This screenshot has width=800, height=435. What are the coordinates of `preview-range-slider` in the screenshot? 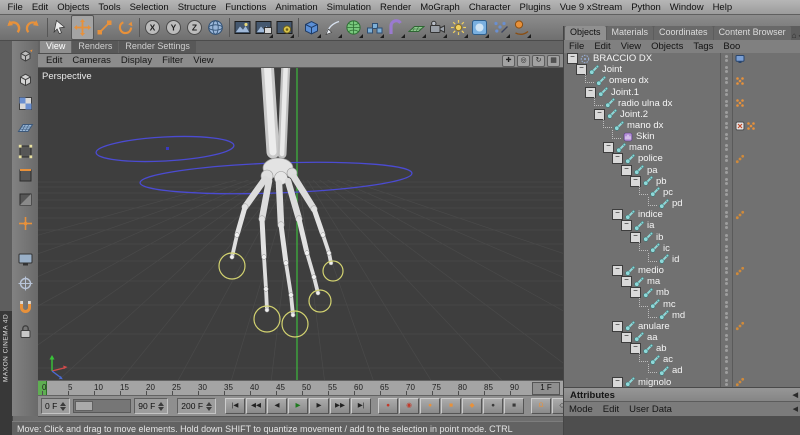 It's located at (102, 406).